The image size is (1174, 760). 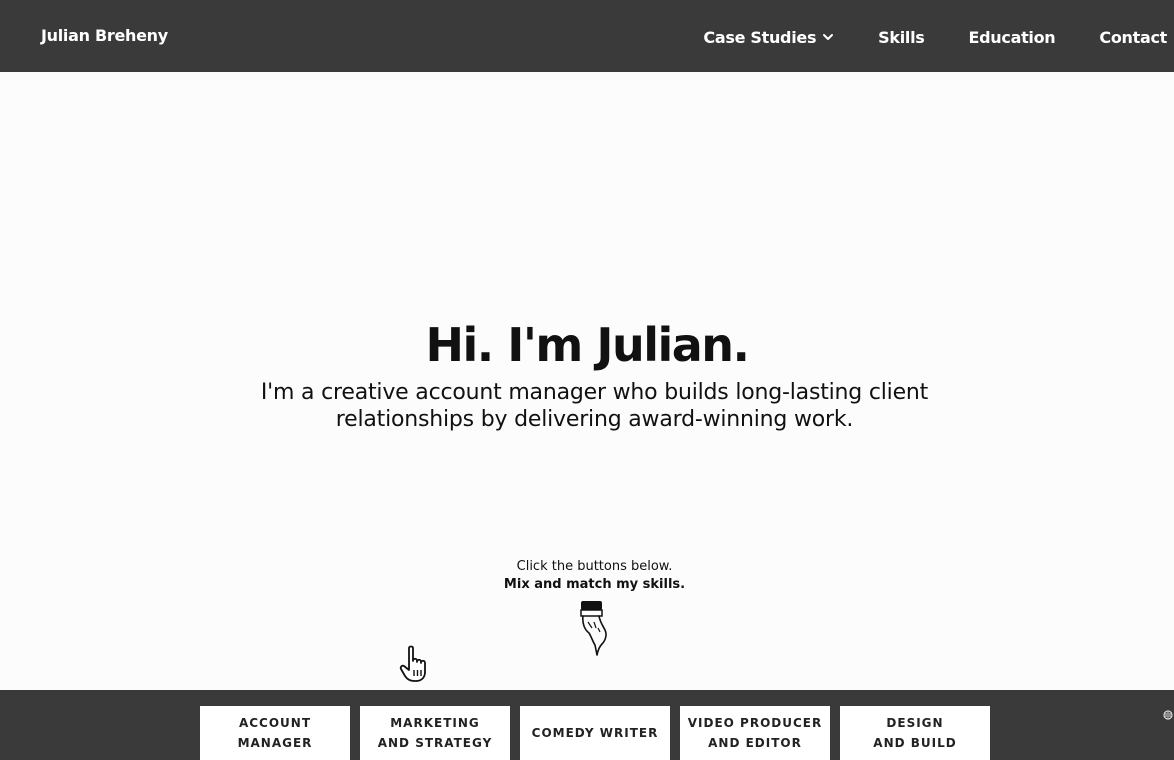 I want to click on accessibility-icon, so click(x=1168, y=715).